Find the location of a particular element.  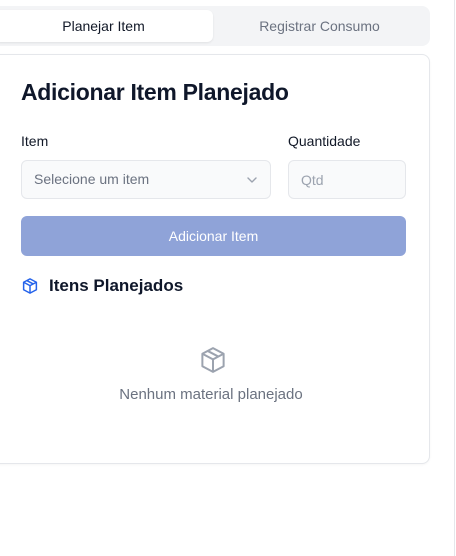

item-select-placeholder: Selecione um item is located at coordinates (92, 179).